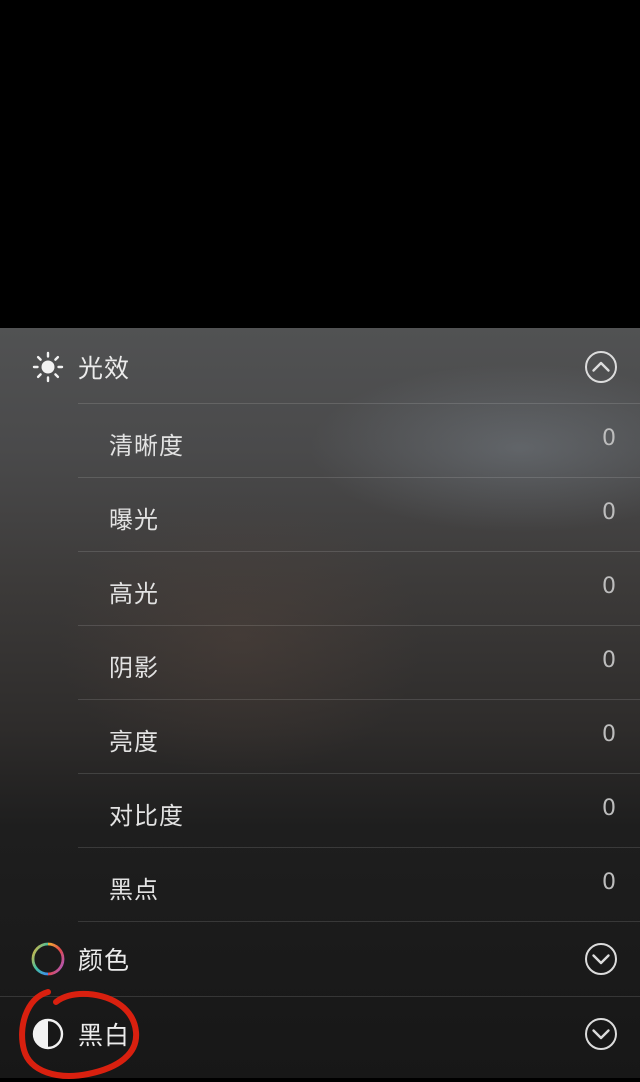 The image size is (640, 1082). What do you see at coordinates (359, 810) in the screenshot?
I see `adjust-row-contrast: 对比度 0` at bounding box center [359, 810].